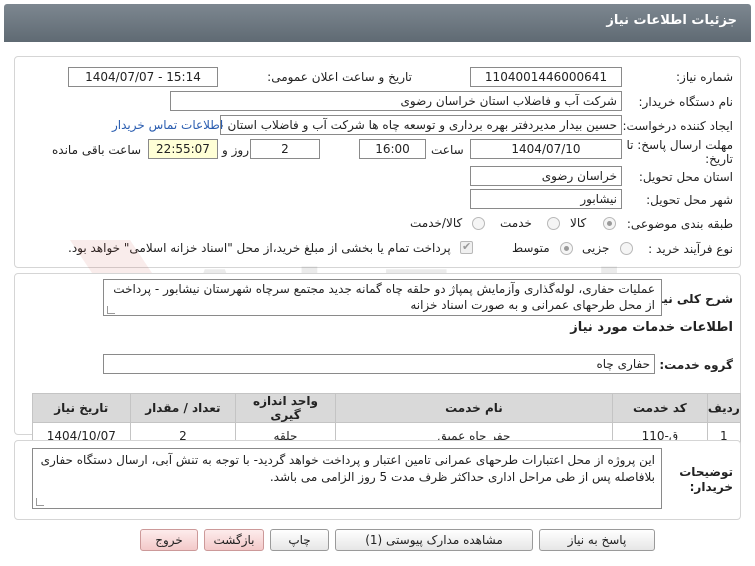 The height and width of the screenshot is (566, 755). Describe the element at coordinates (578, 223) in the screenshot. I see `category-option-goods: کالا` at that location.